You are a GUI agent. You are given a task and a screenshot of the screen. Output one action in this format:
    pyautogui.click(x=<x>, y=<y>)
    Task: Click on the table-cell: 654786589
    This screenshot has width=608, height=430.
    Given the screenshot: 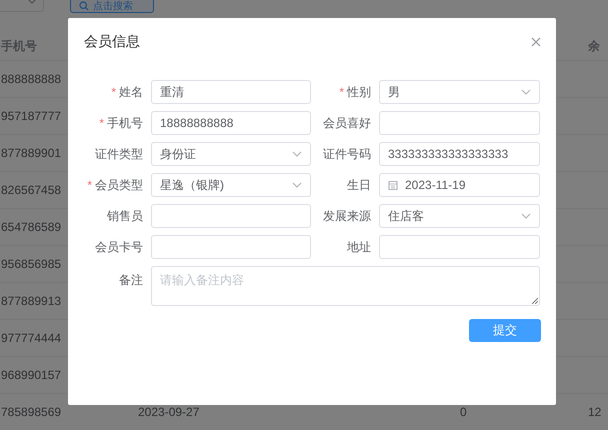 What is the action you would take?
    pyautogui.click(x=31, y=227)
    